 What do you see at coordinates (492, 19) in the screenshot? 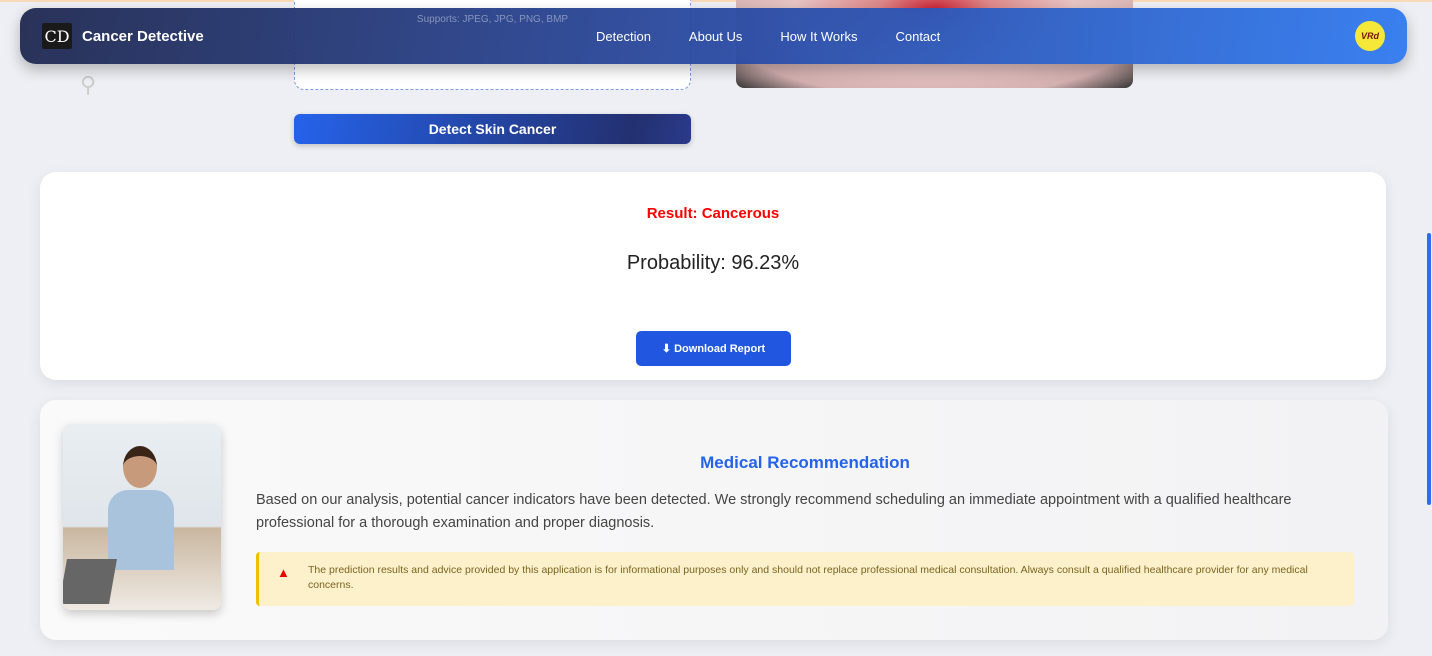
I see `supported-formats: Supports: JPEG, JPG, PNG, BMP` at bounding box center [492, 19].